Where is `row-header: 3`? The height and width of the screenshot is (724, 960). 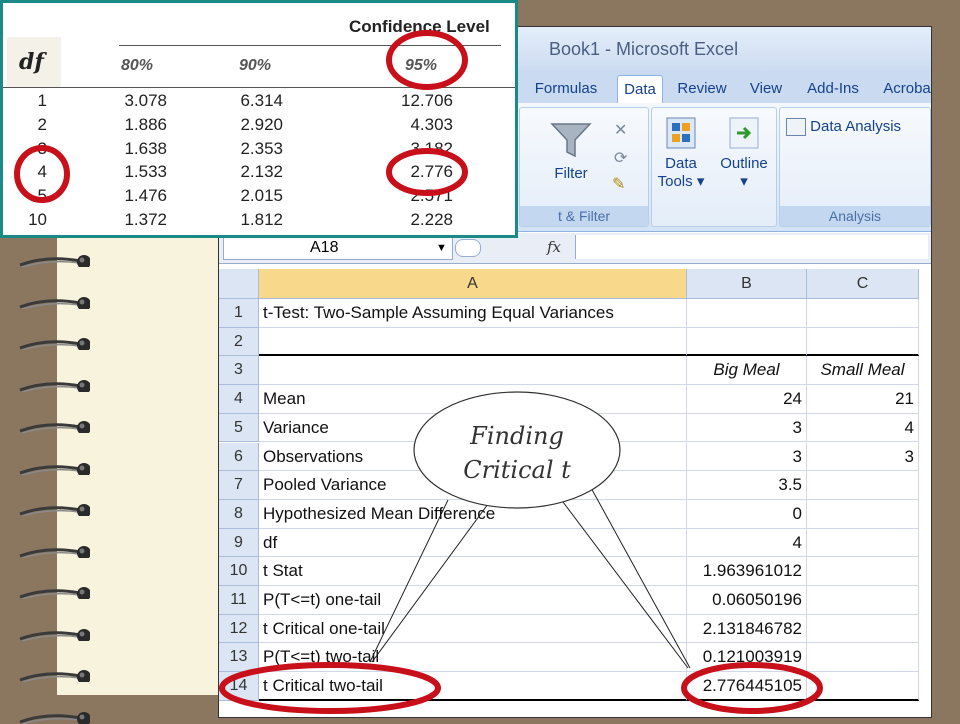
row-header: 3 is located at coordinates (239, 371).